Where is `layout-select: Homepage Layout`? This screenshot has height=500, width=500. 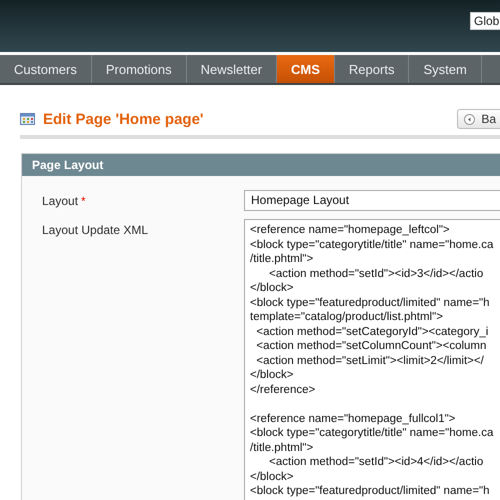
layout-select: Homepage Layout is located at coordinates (372, 200).